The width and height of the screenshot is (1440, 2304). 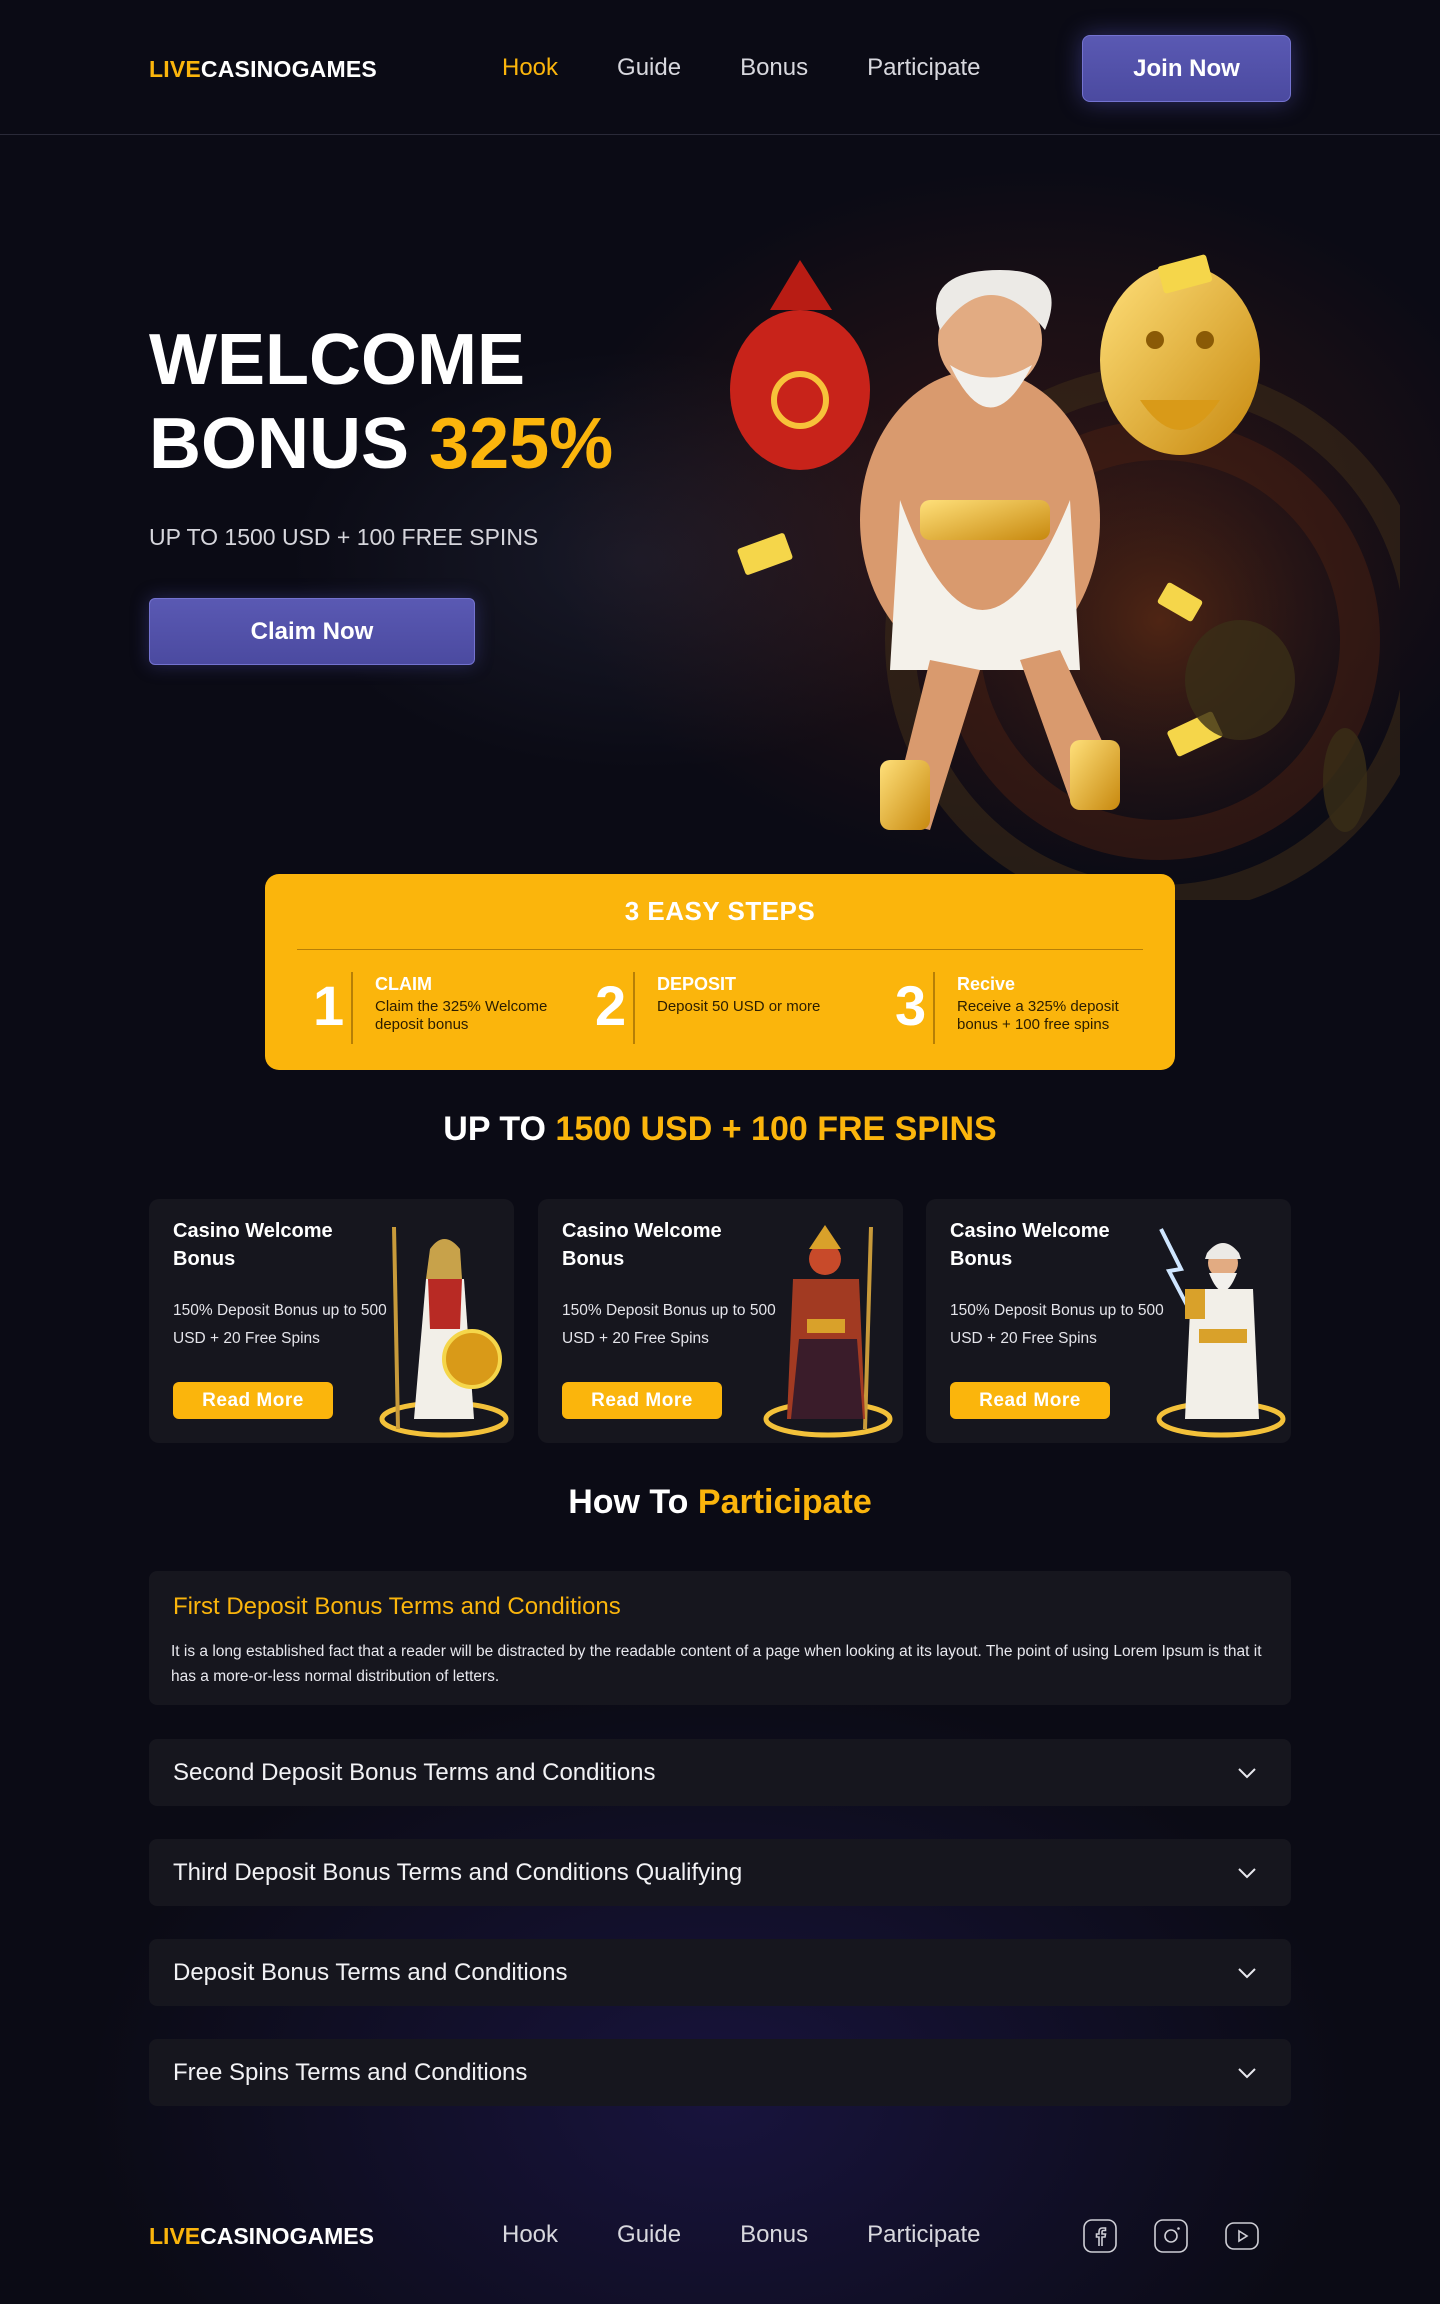 I want to click on offer-headline: UP TO 1500 USD + 100 FRE SPINS, so click(x=720, y=1129).